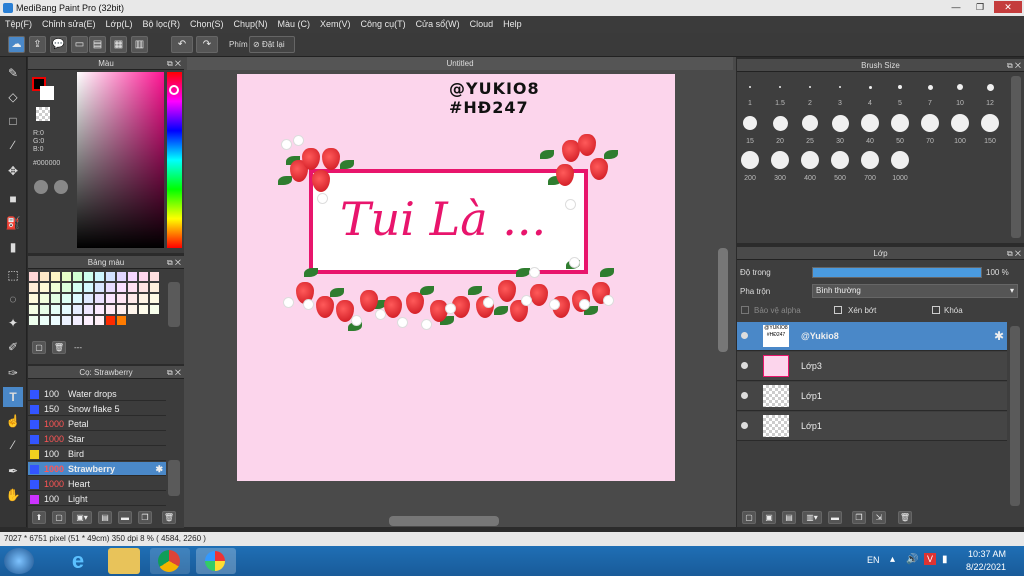 This screenshot has height=576, width=1024. I want to click on brush-item: 150 Snow flake 5, so click(97, 409).